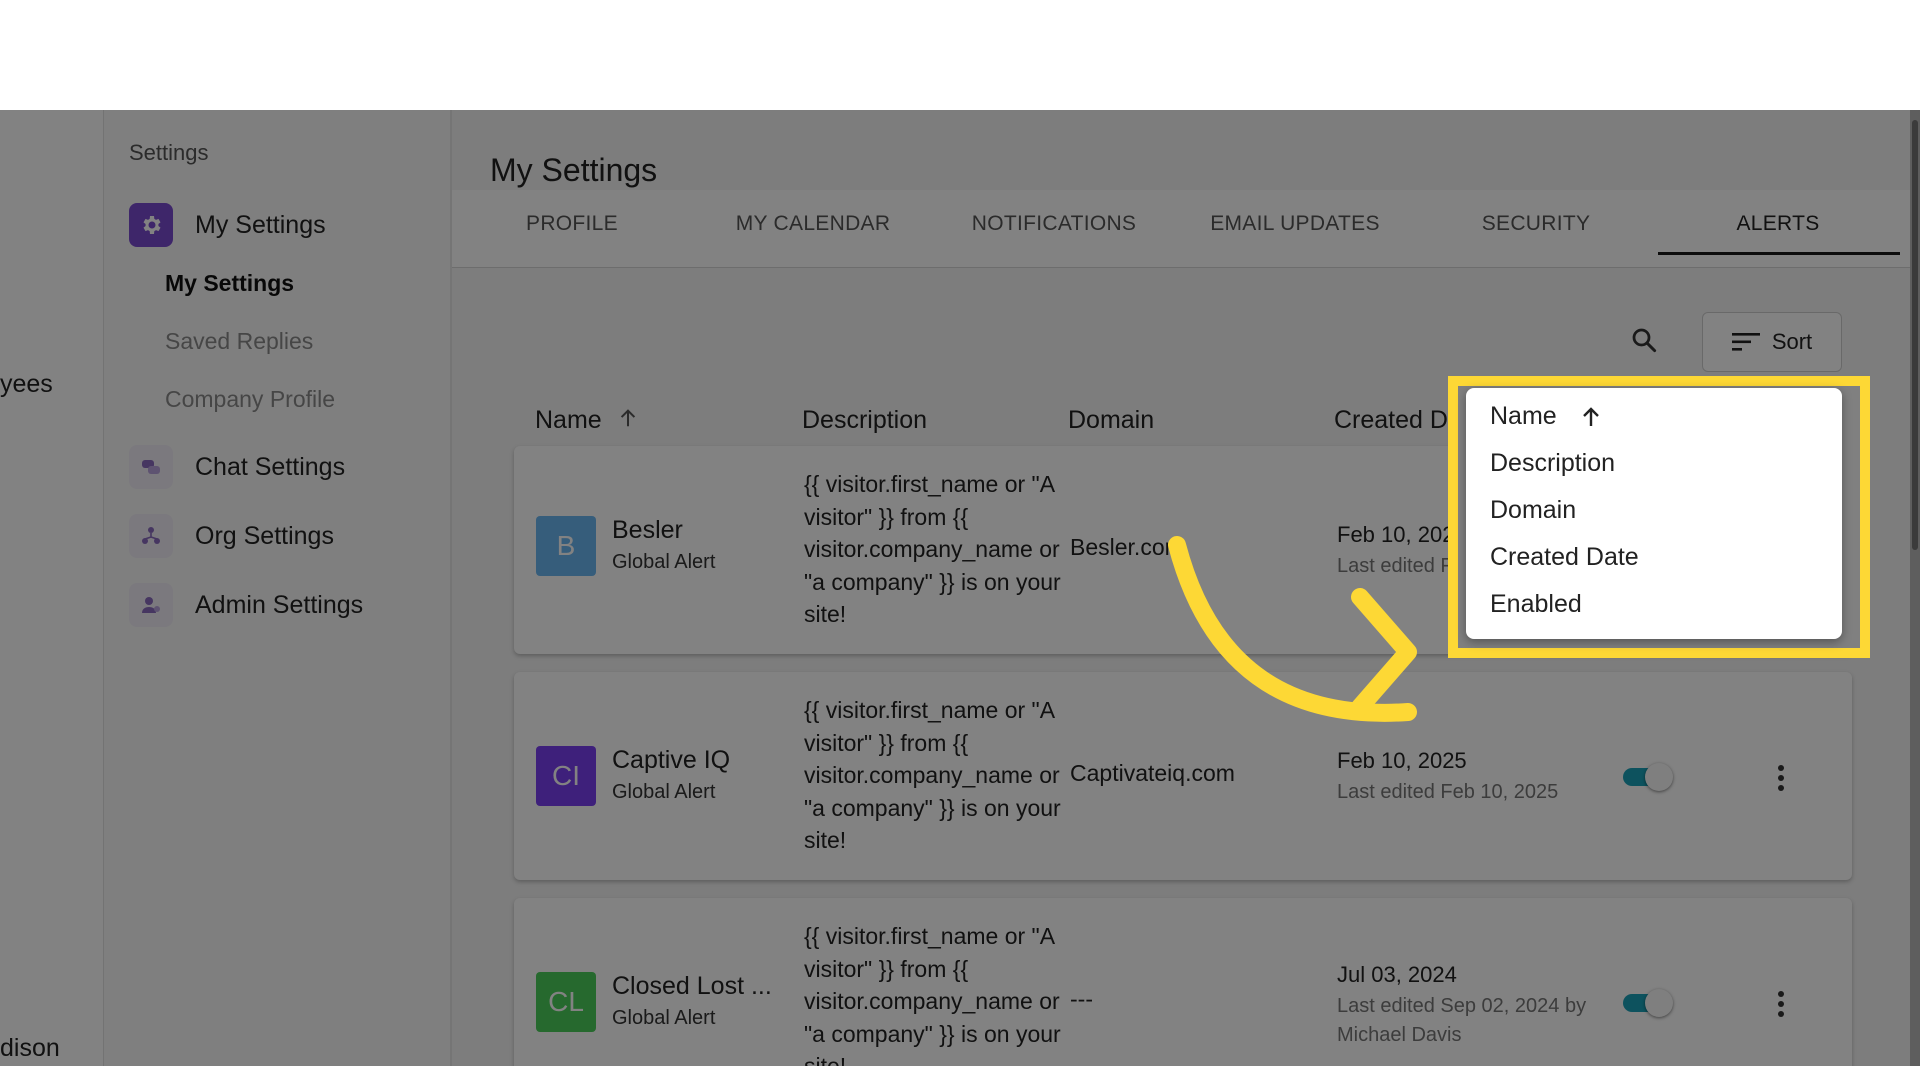 The height and width of the screenshot is (1080, 1920). Describe the element at coordinates (1564, 557) in the screenshot. I see `sort-option-created-date: Created Date` at that location.